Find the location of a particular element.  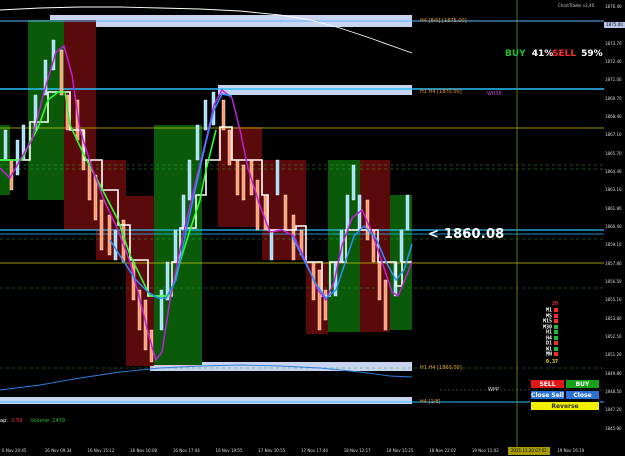

volume-value: 1439 is located at coordinates (59, 421).